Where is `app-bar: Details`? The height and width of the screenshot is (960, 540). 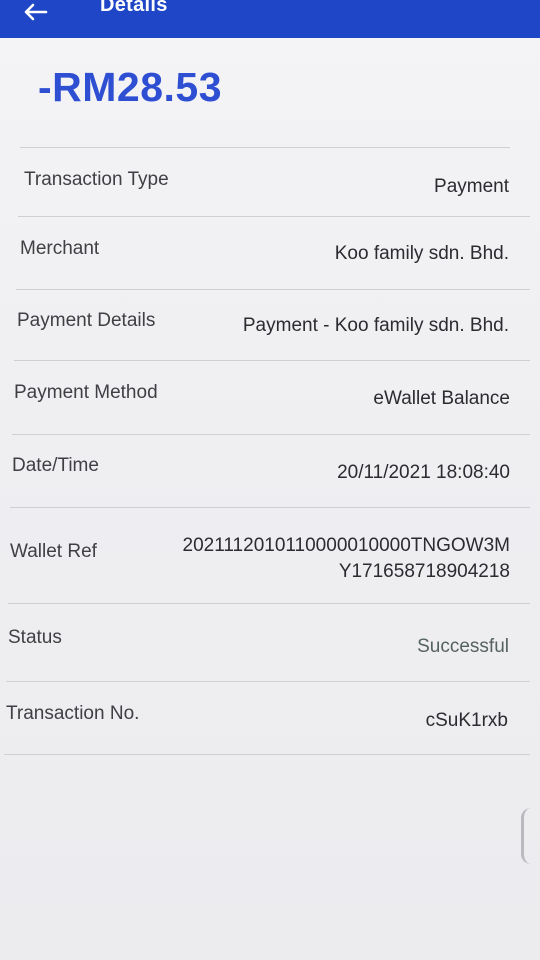 app-bar: Details is located at coordinates (270, 19).